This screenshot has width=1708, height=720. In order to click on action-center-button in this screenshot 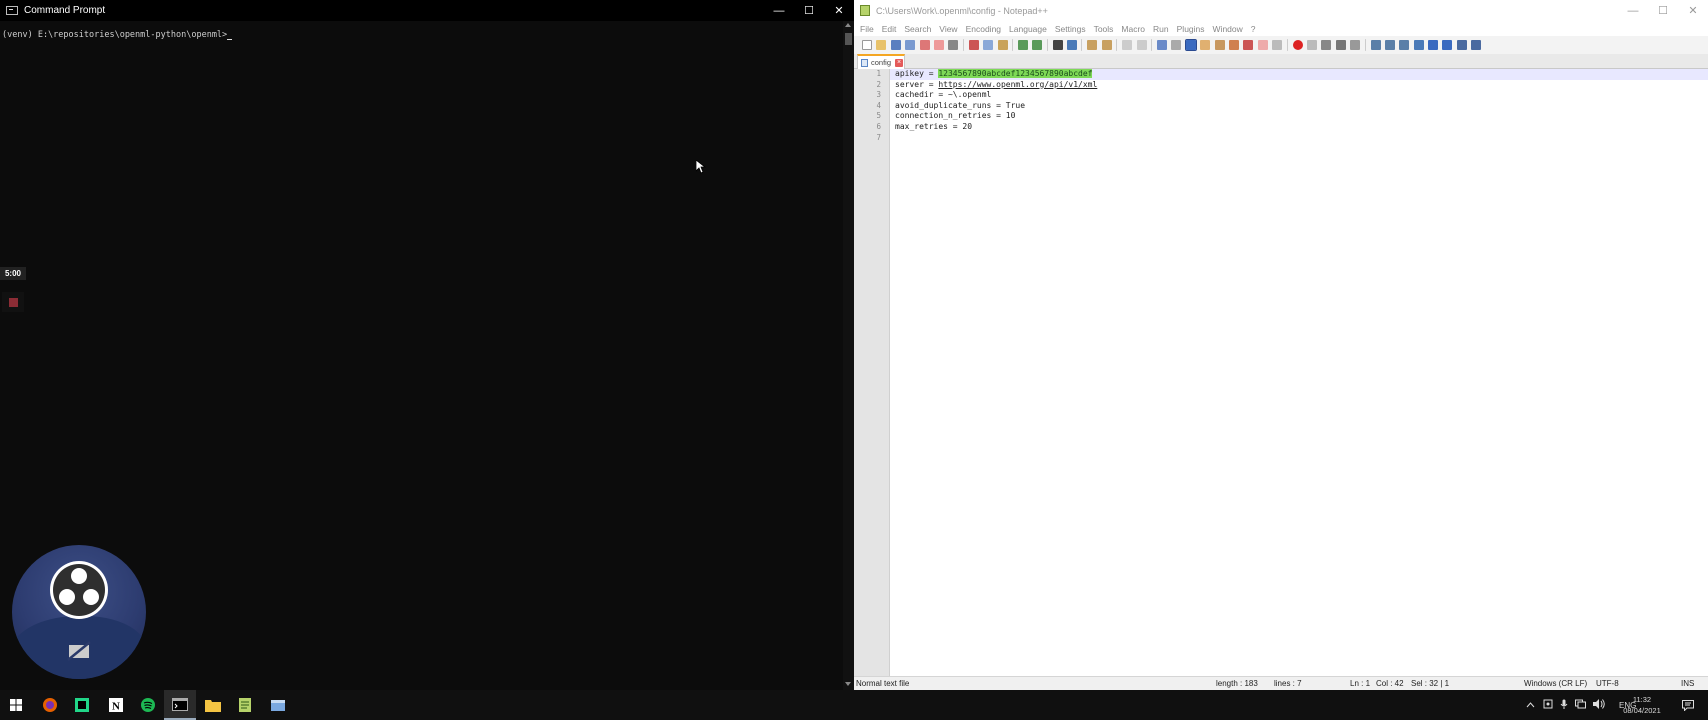, I will do `click(1688, 705)`.